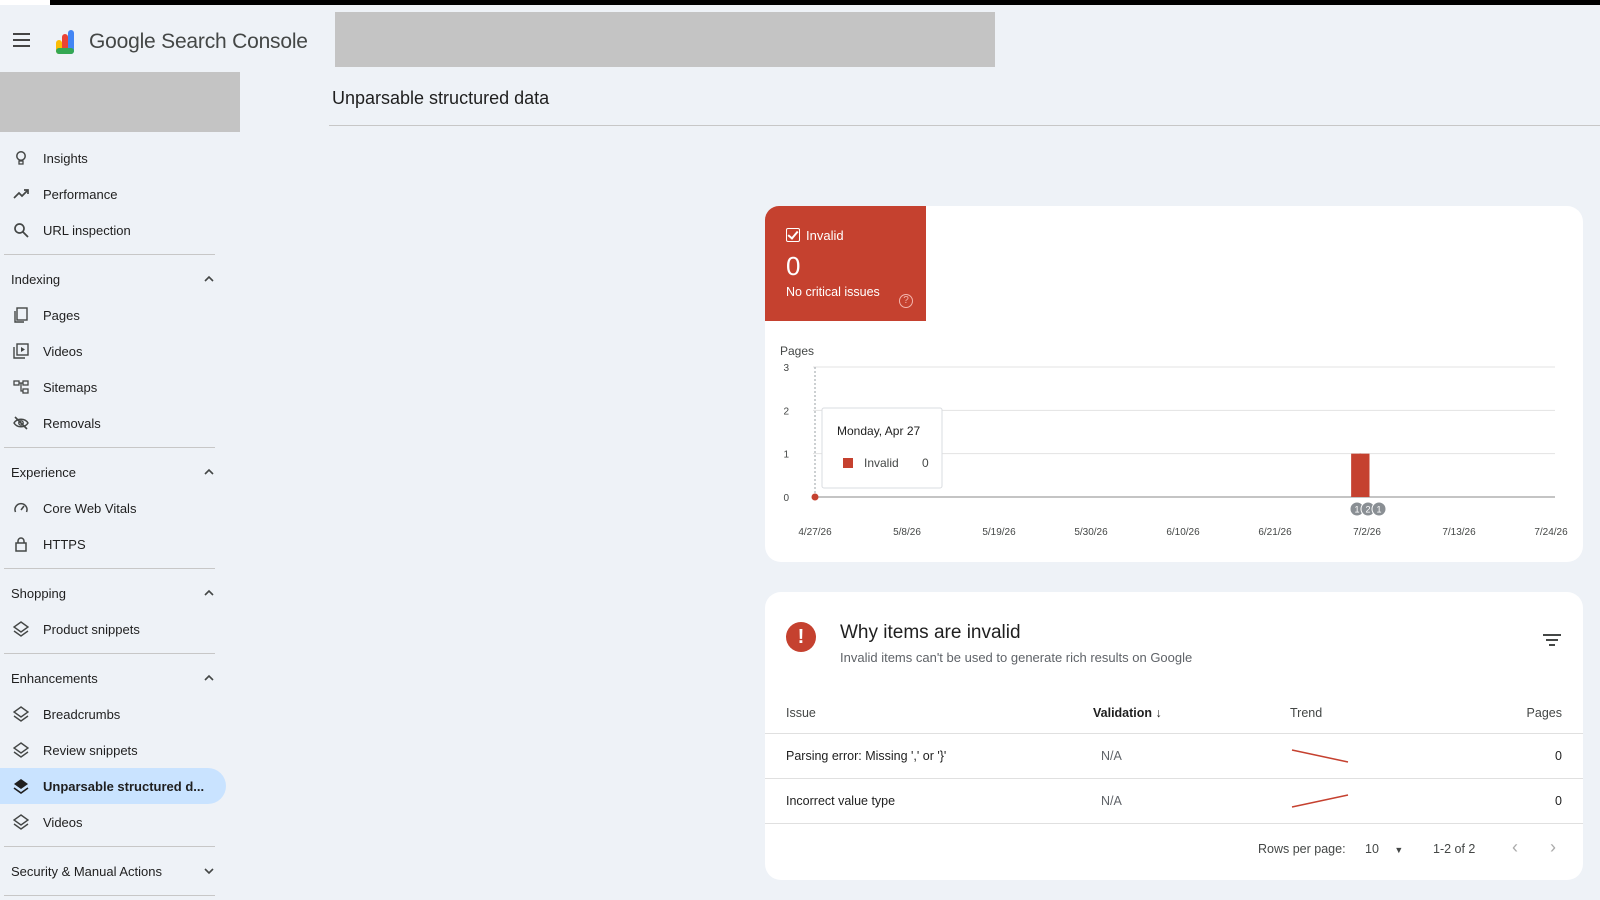 Image resolution: width=1600 pixels, height=900 pixels. I want to click on section-enhancements: Enhancements, so click(120, 678).